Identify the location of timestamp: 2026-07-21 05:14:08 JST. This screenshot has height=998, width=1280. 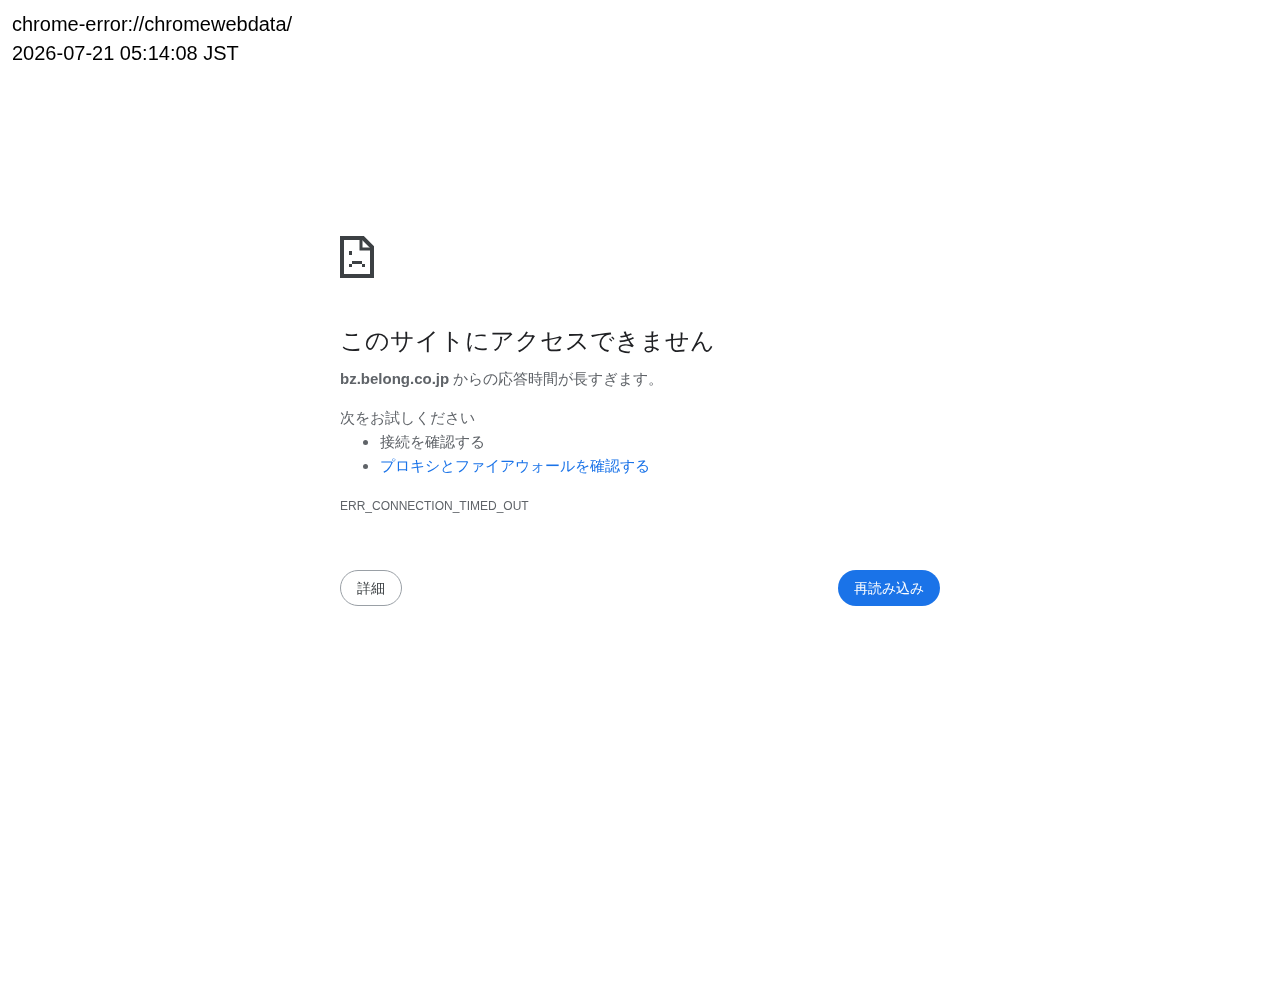
(125, 53).